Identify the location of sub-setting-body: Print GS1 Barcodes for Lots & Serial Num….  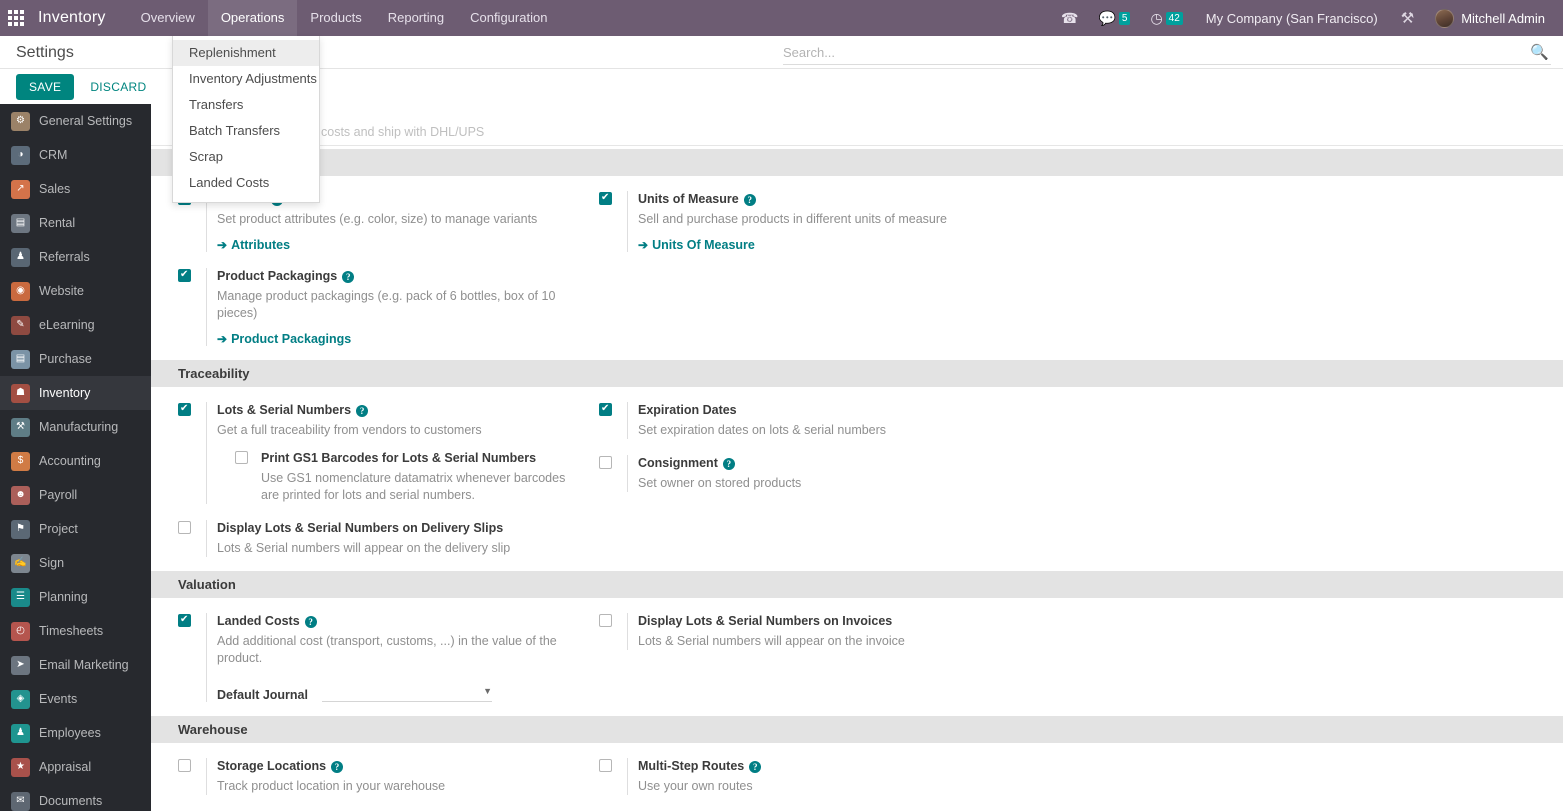
(416, 477).